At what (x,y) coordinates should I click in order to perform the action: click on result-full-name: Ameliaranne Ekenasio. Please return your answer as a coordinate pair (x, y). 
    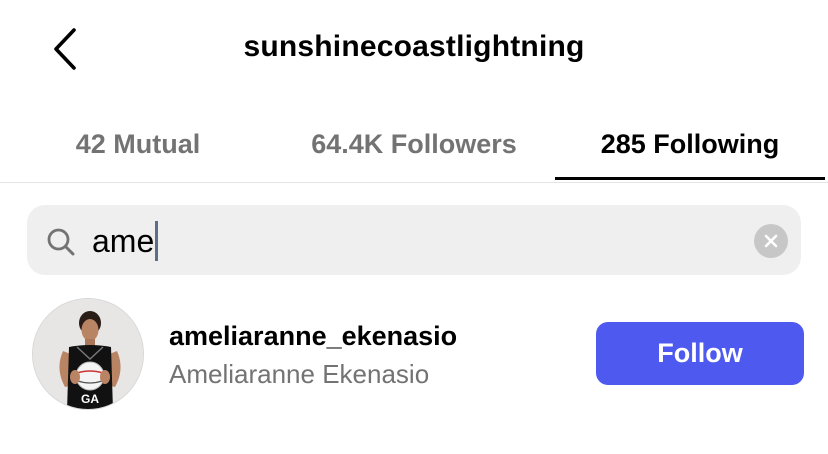
    Looking at the image, I should click on (299, 374).